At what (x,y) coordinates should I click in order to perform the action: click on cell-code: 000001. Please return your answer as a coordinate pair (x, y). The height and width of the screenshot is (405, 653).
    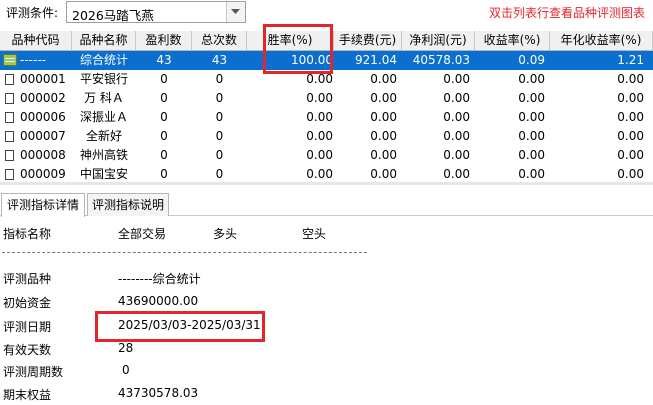
    Looking at the image, I should click on (43, 79).